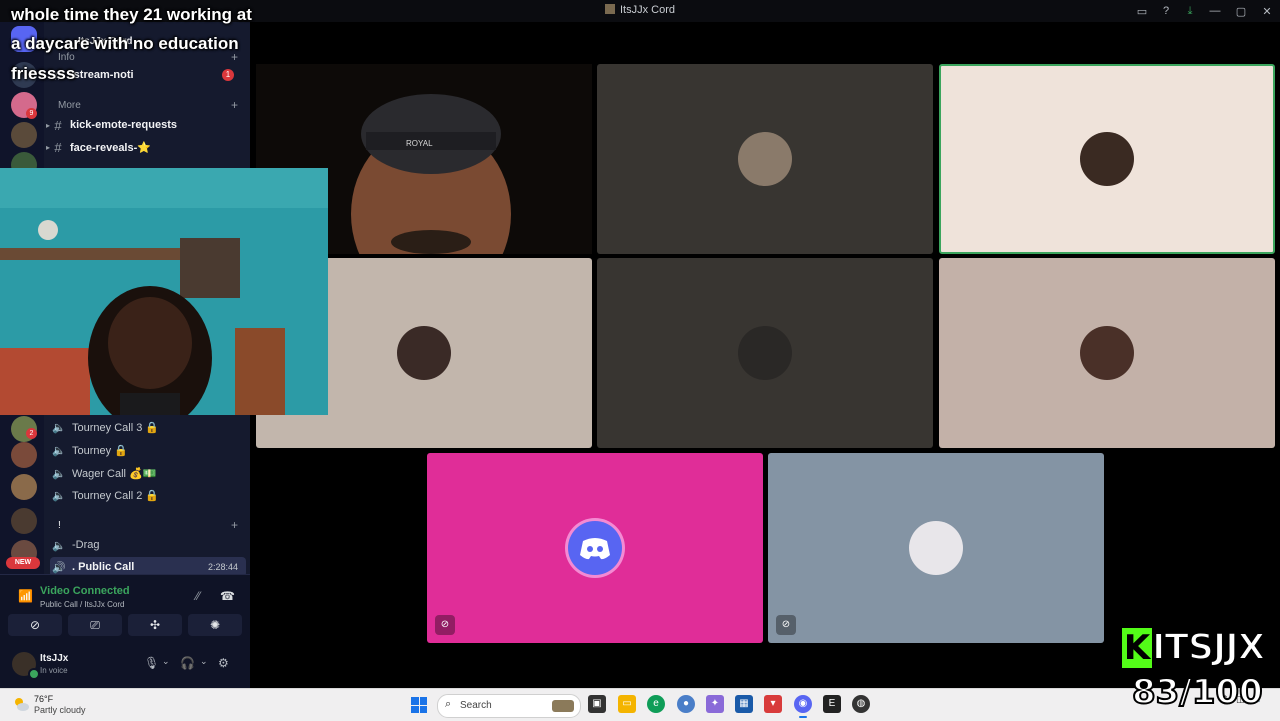  Describe the element at coordinates (25, 596) in the screenshot. I see `signal-icon: 📶` at that location.